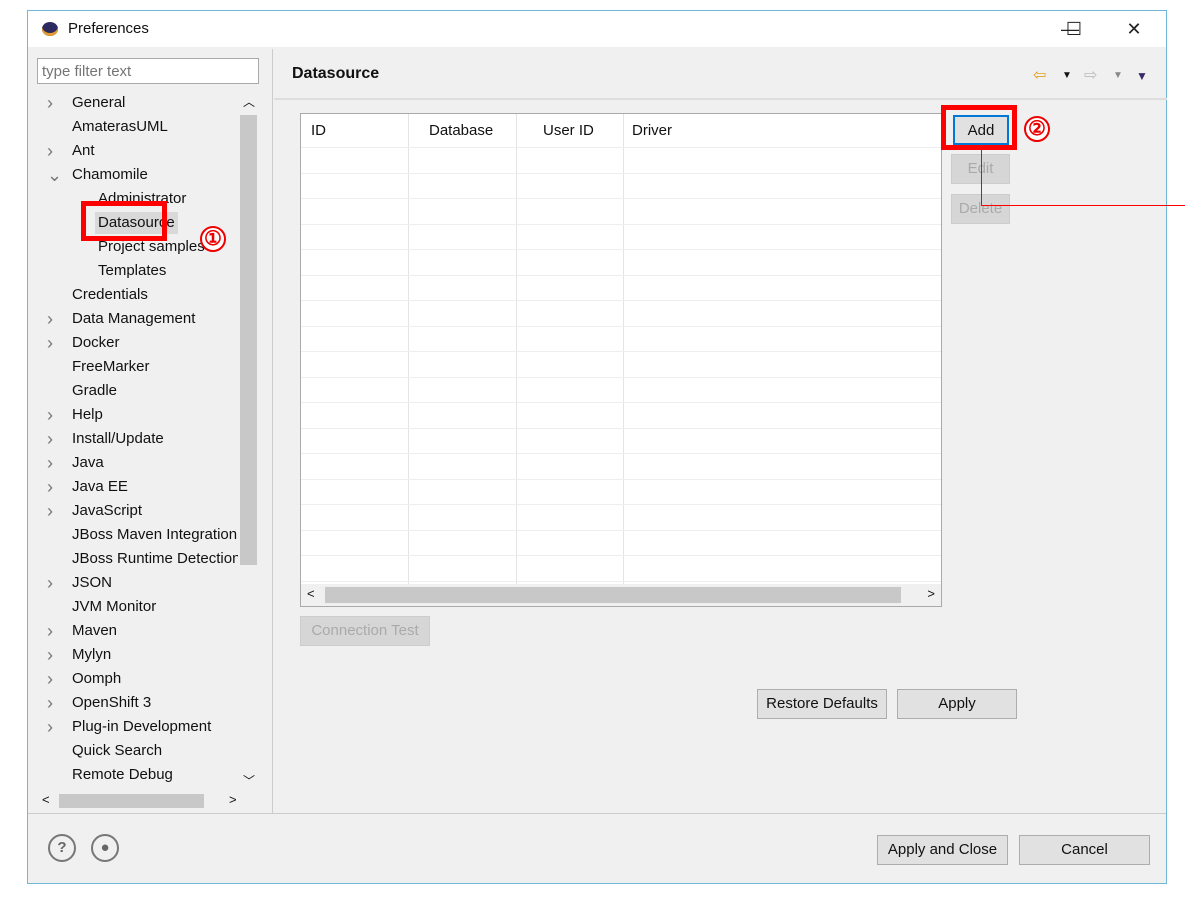 This screenshot has height=907, width=1185. Describe the element at coordinates (138, 103) in the screenshot. I see `tree-item: › General` at that location.